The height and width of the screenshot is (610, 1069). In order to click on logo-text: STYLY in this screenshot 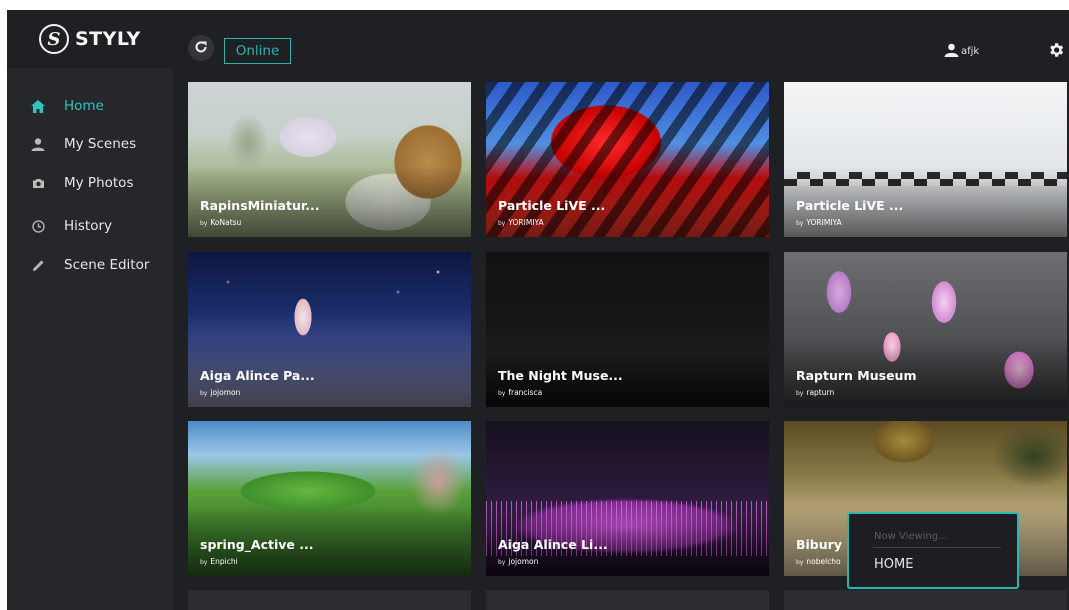, I will do `click(108, 39)`.